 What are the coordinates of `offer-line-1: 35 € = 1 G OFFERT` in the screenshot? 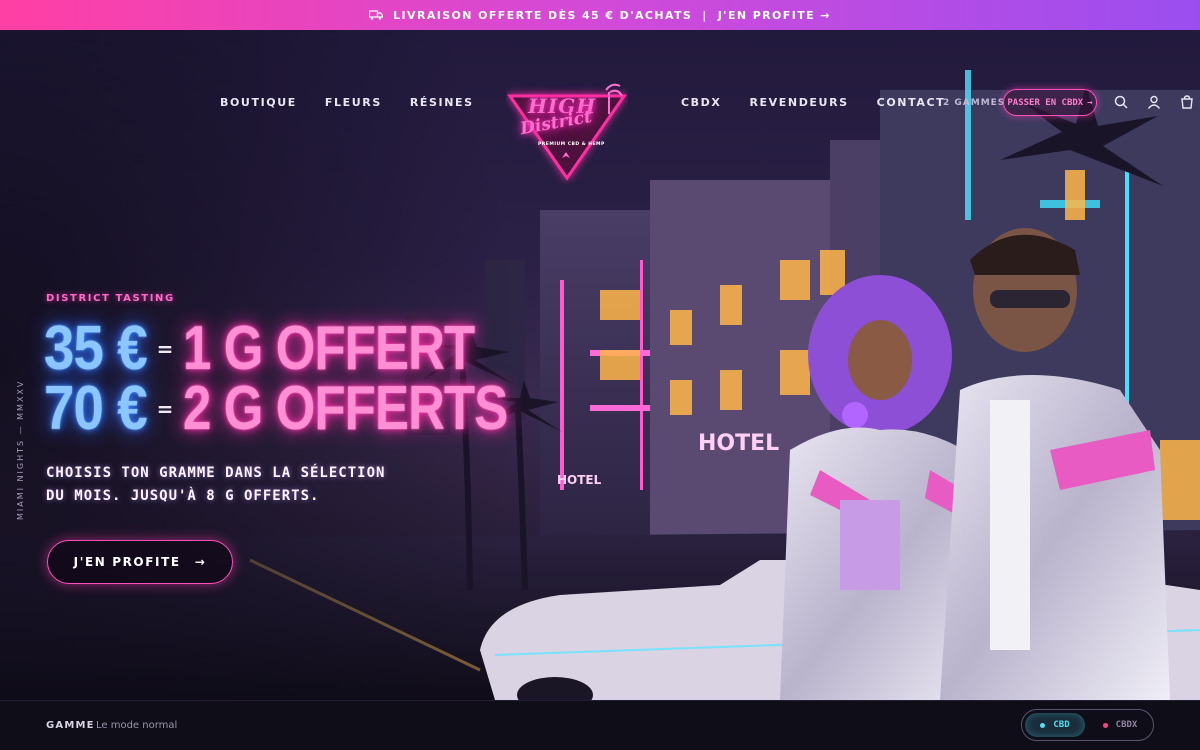 It's located at (291, 349).